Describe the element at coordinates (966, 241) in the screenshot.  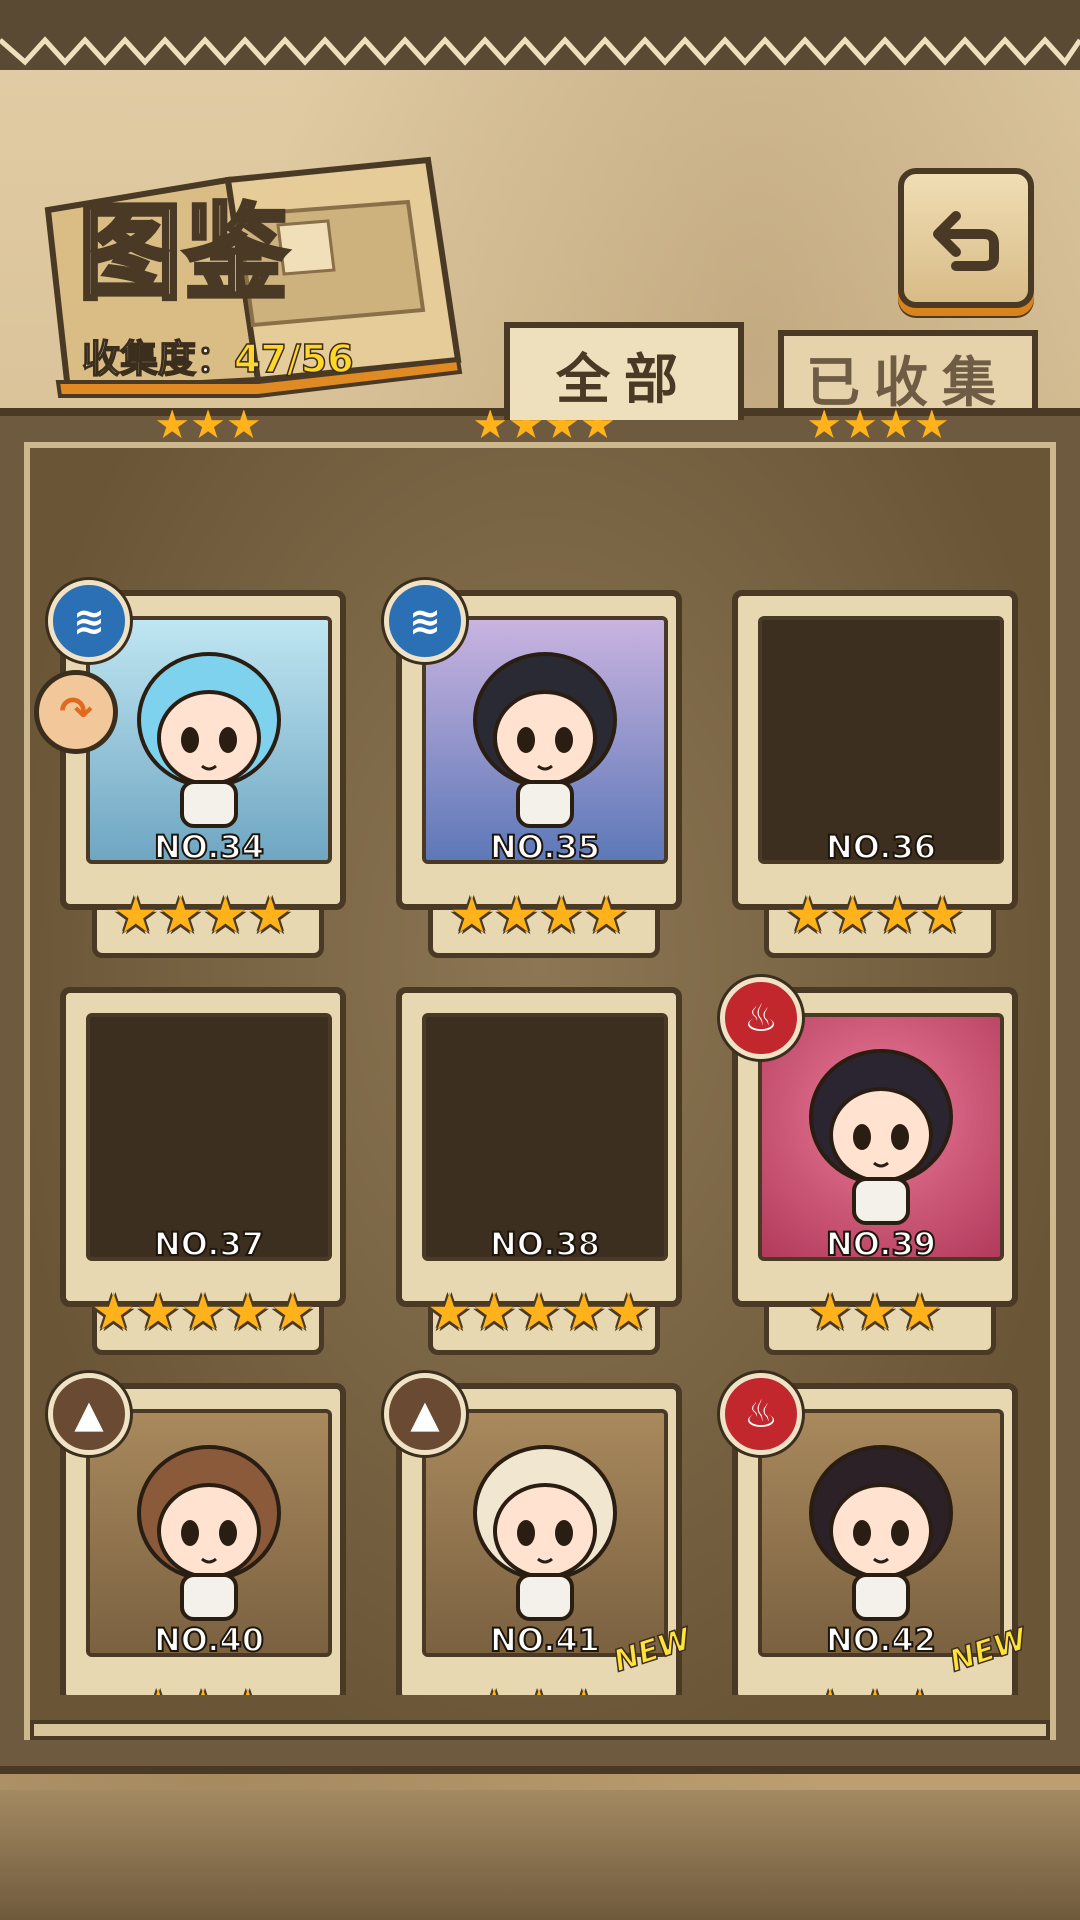
I see `return-arrow-icon` at that location.